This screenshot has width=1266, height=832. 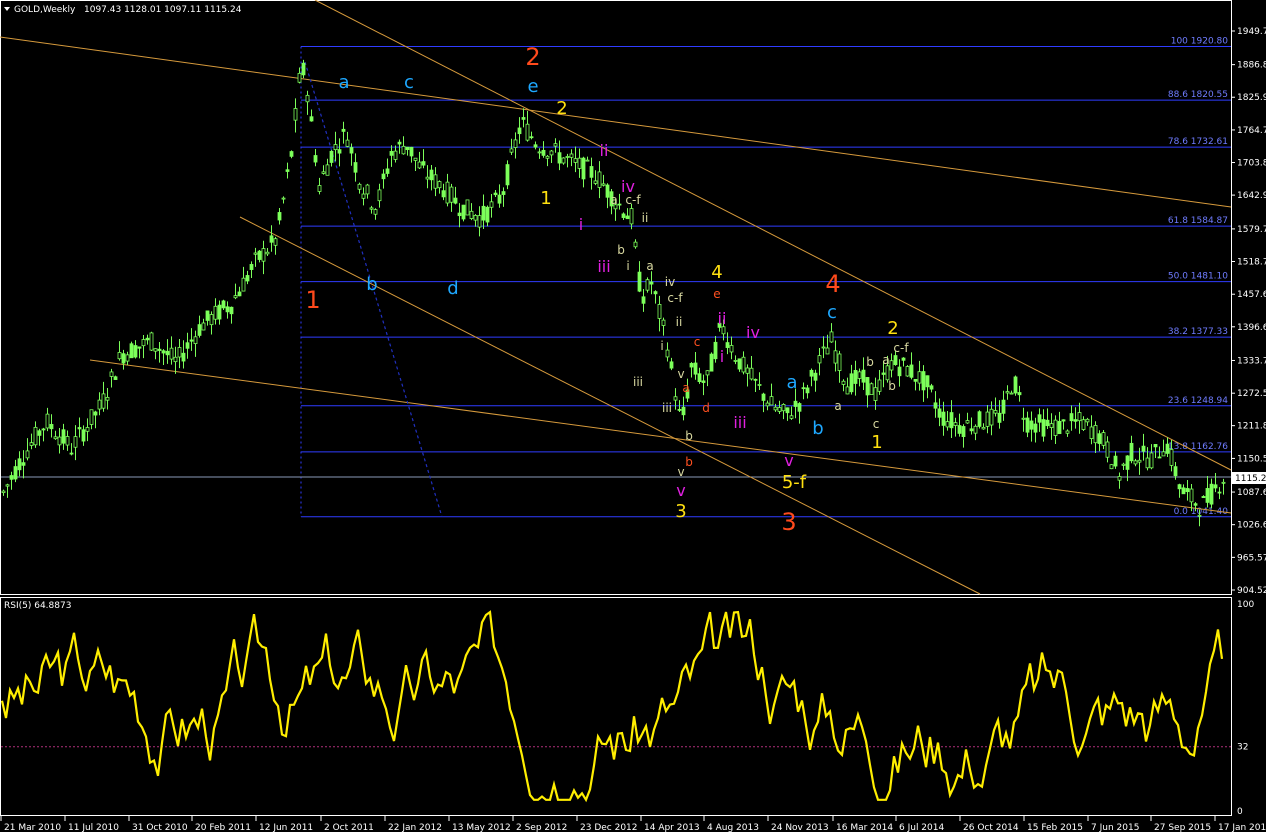 I want to click on date-tick-label: 27 Sep 2015, so click(x=1182, y=827).